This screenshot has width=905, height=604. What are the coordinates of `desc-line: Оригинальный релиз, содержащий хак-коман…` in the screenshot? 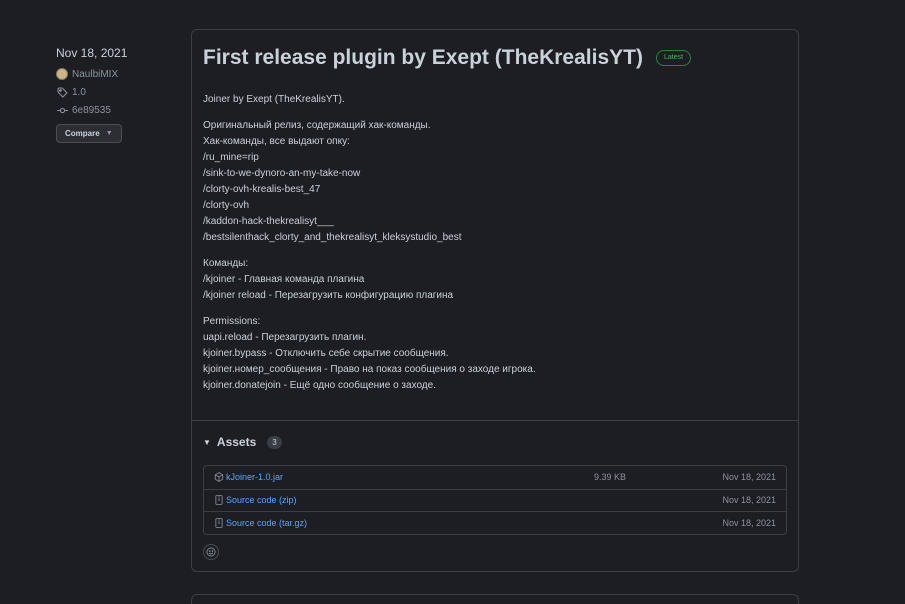 It's located at (317, 125).